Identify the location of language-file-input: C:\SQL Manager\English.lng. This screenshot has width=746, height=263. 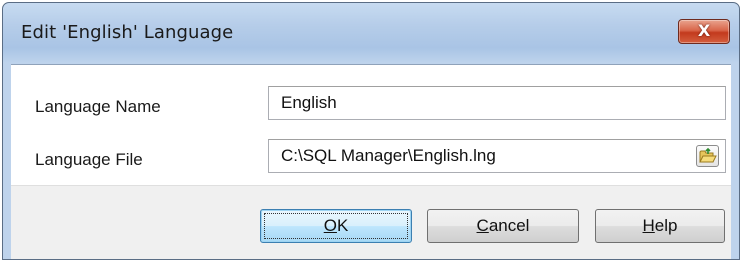
(497, 156).